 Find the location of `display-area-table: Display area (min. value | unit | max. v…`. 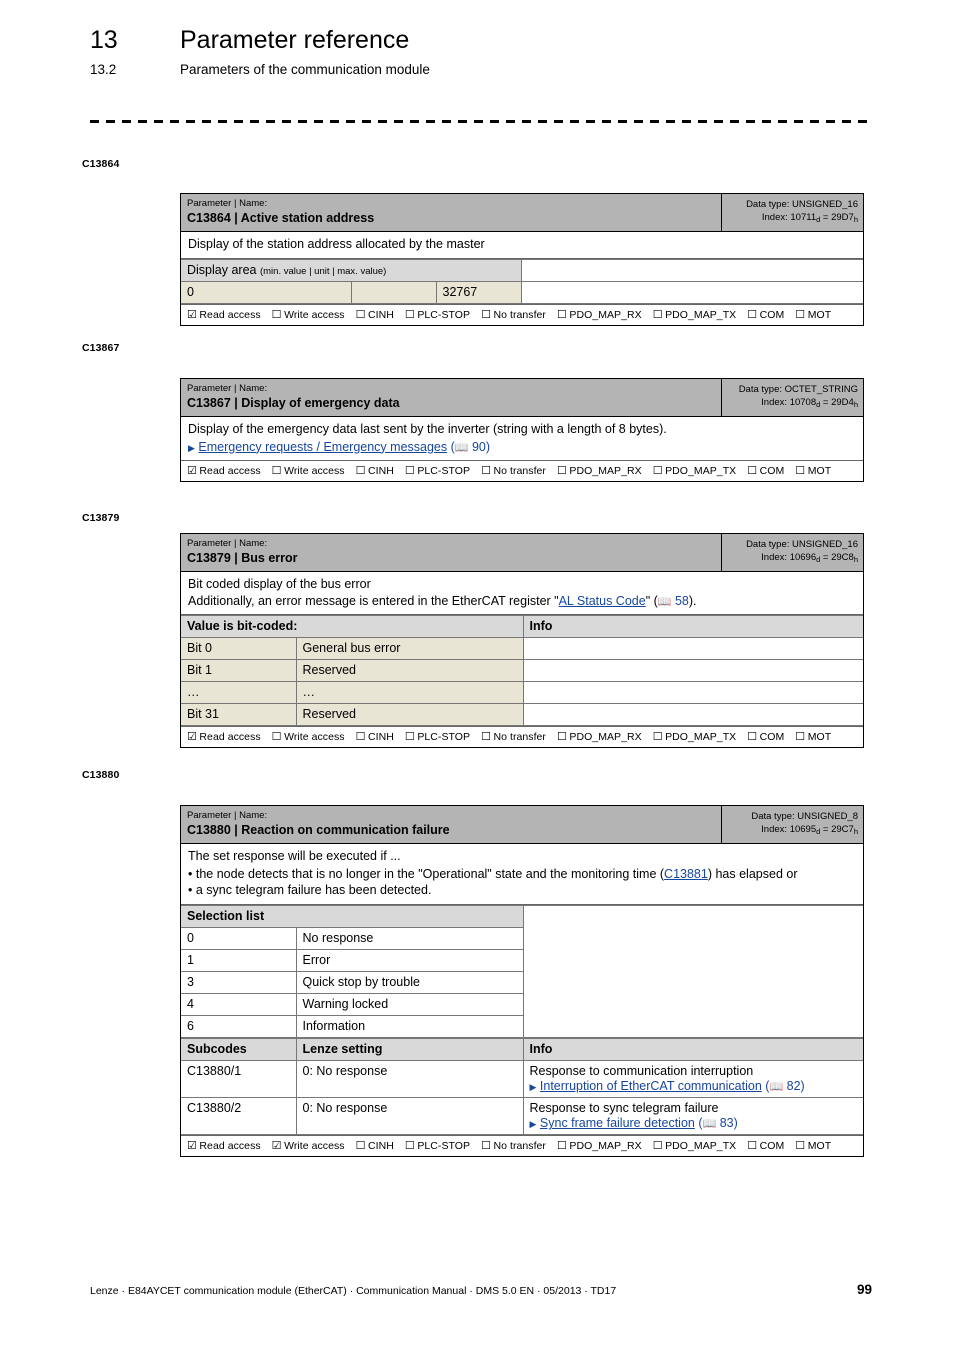

display-area-table: Display area (min. value | unit | max. v… is located at coordinates (522, 281).